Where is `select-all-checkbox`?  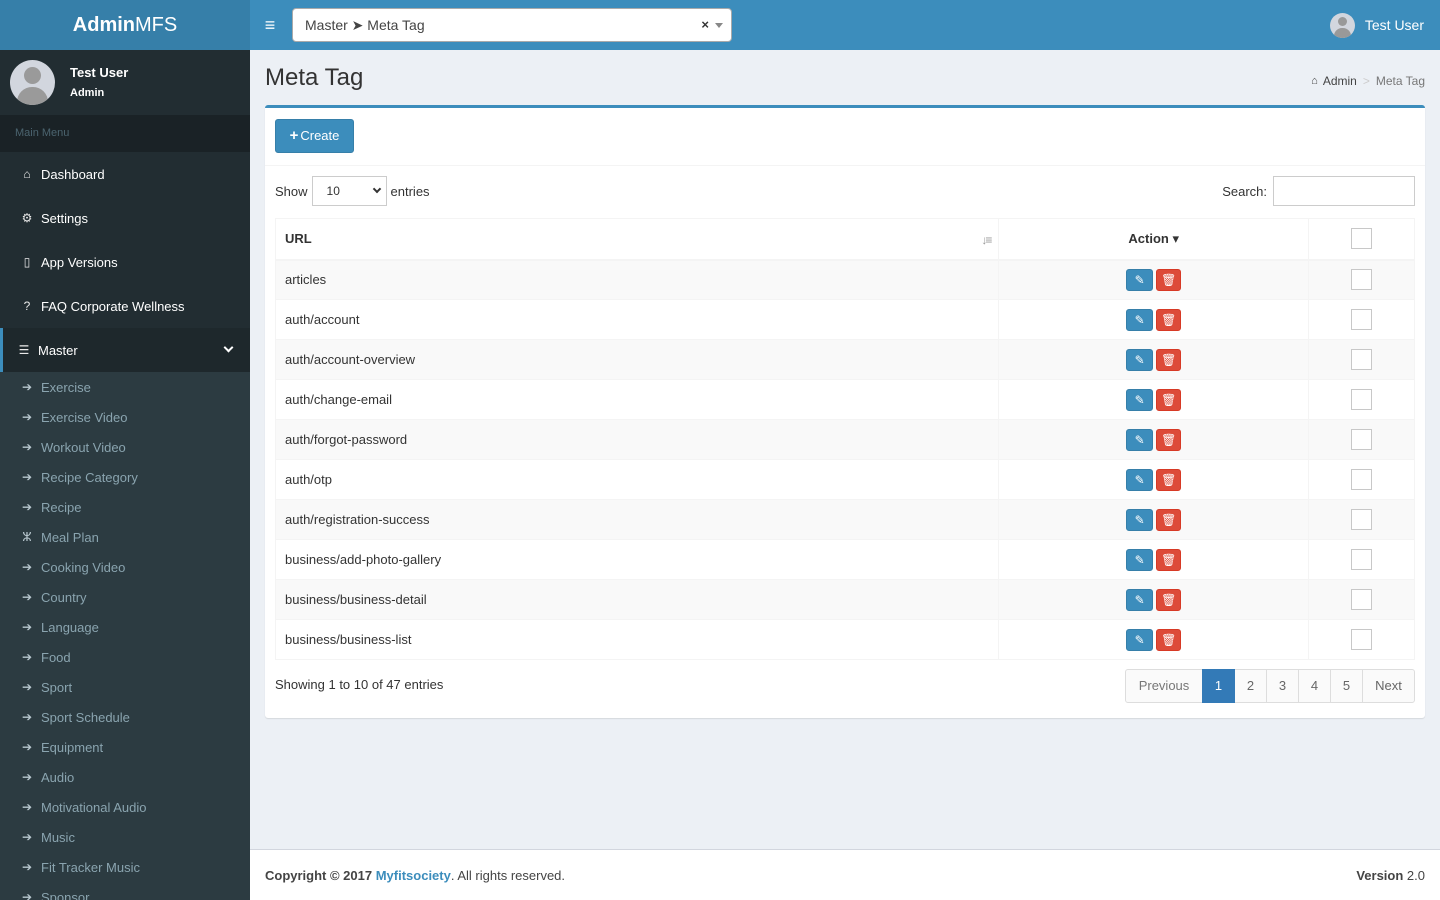 select-all-checkbox is located at coordinates (1362, 239).